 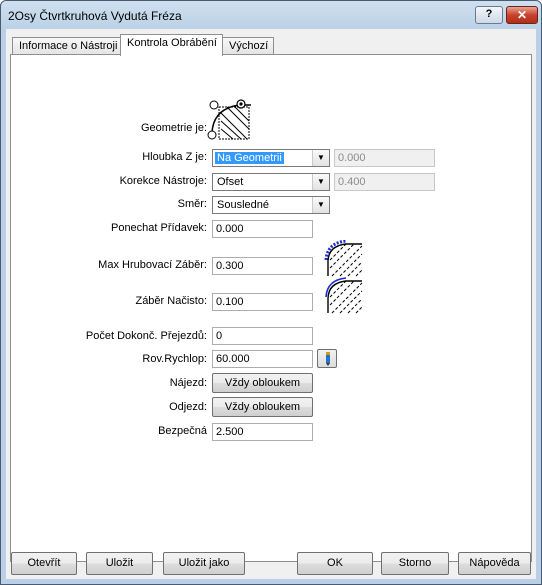 I want to click on roughing-profile-icon, so click(x=343, y=258).